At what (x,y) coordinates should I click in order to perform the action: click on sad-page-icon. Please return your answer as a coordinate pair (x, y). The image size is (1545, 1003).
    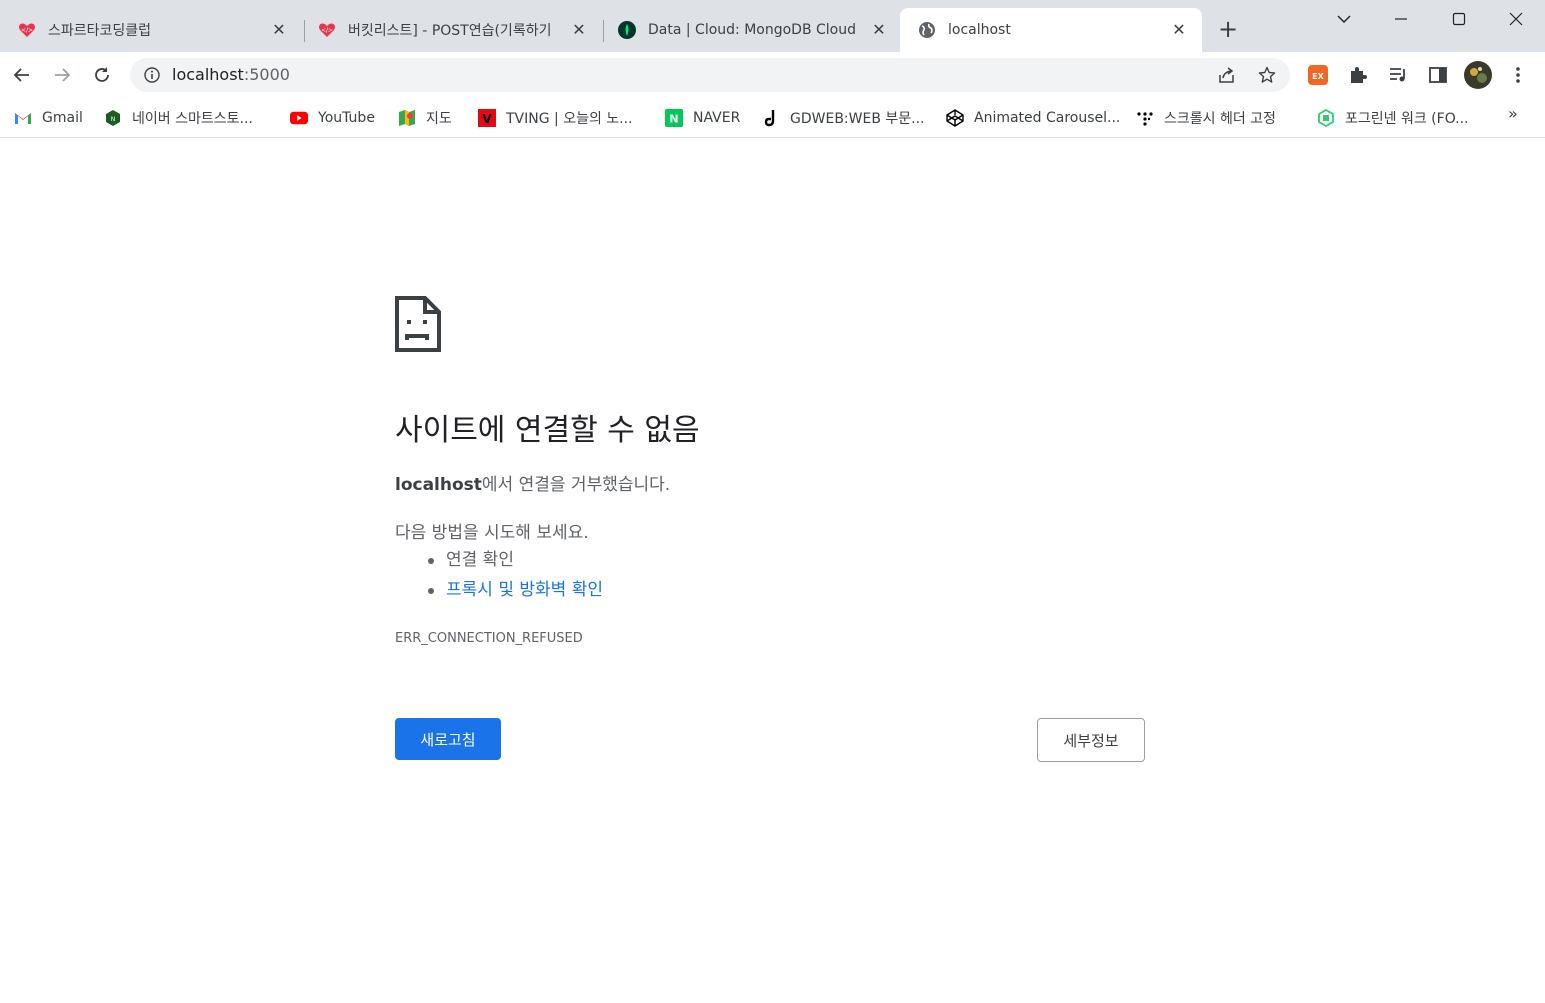
    Looking at the image, I should click on (418, 324).